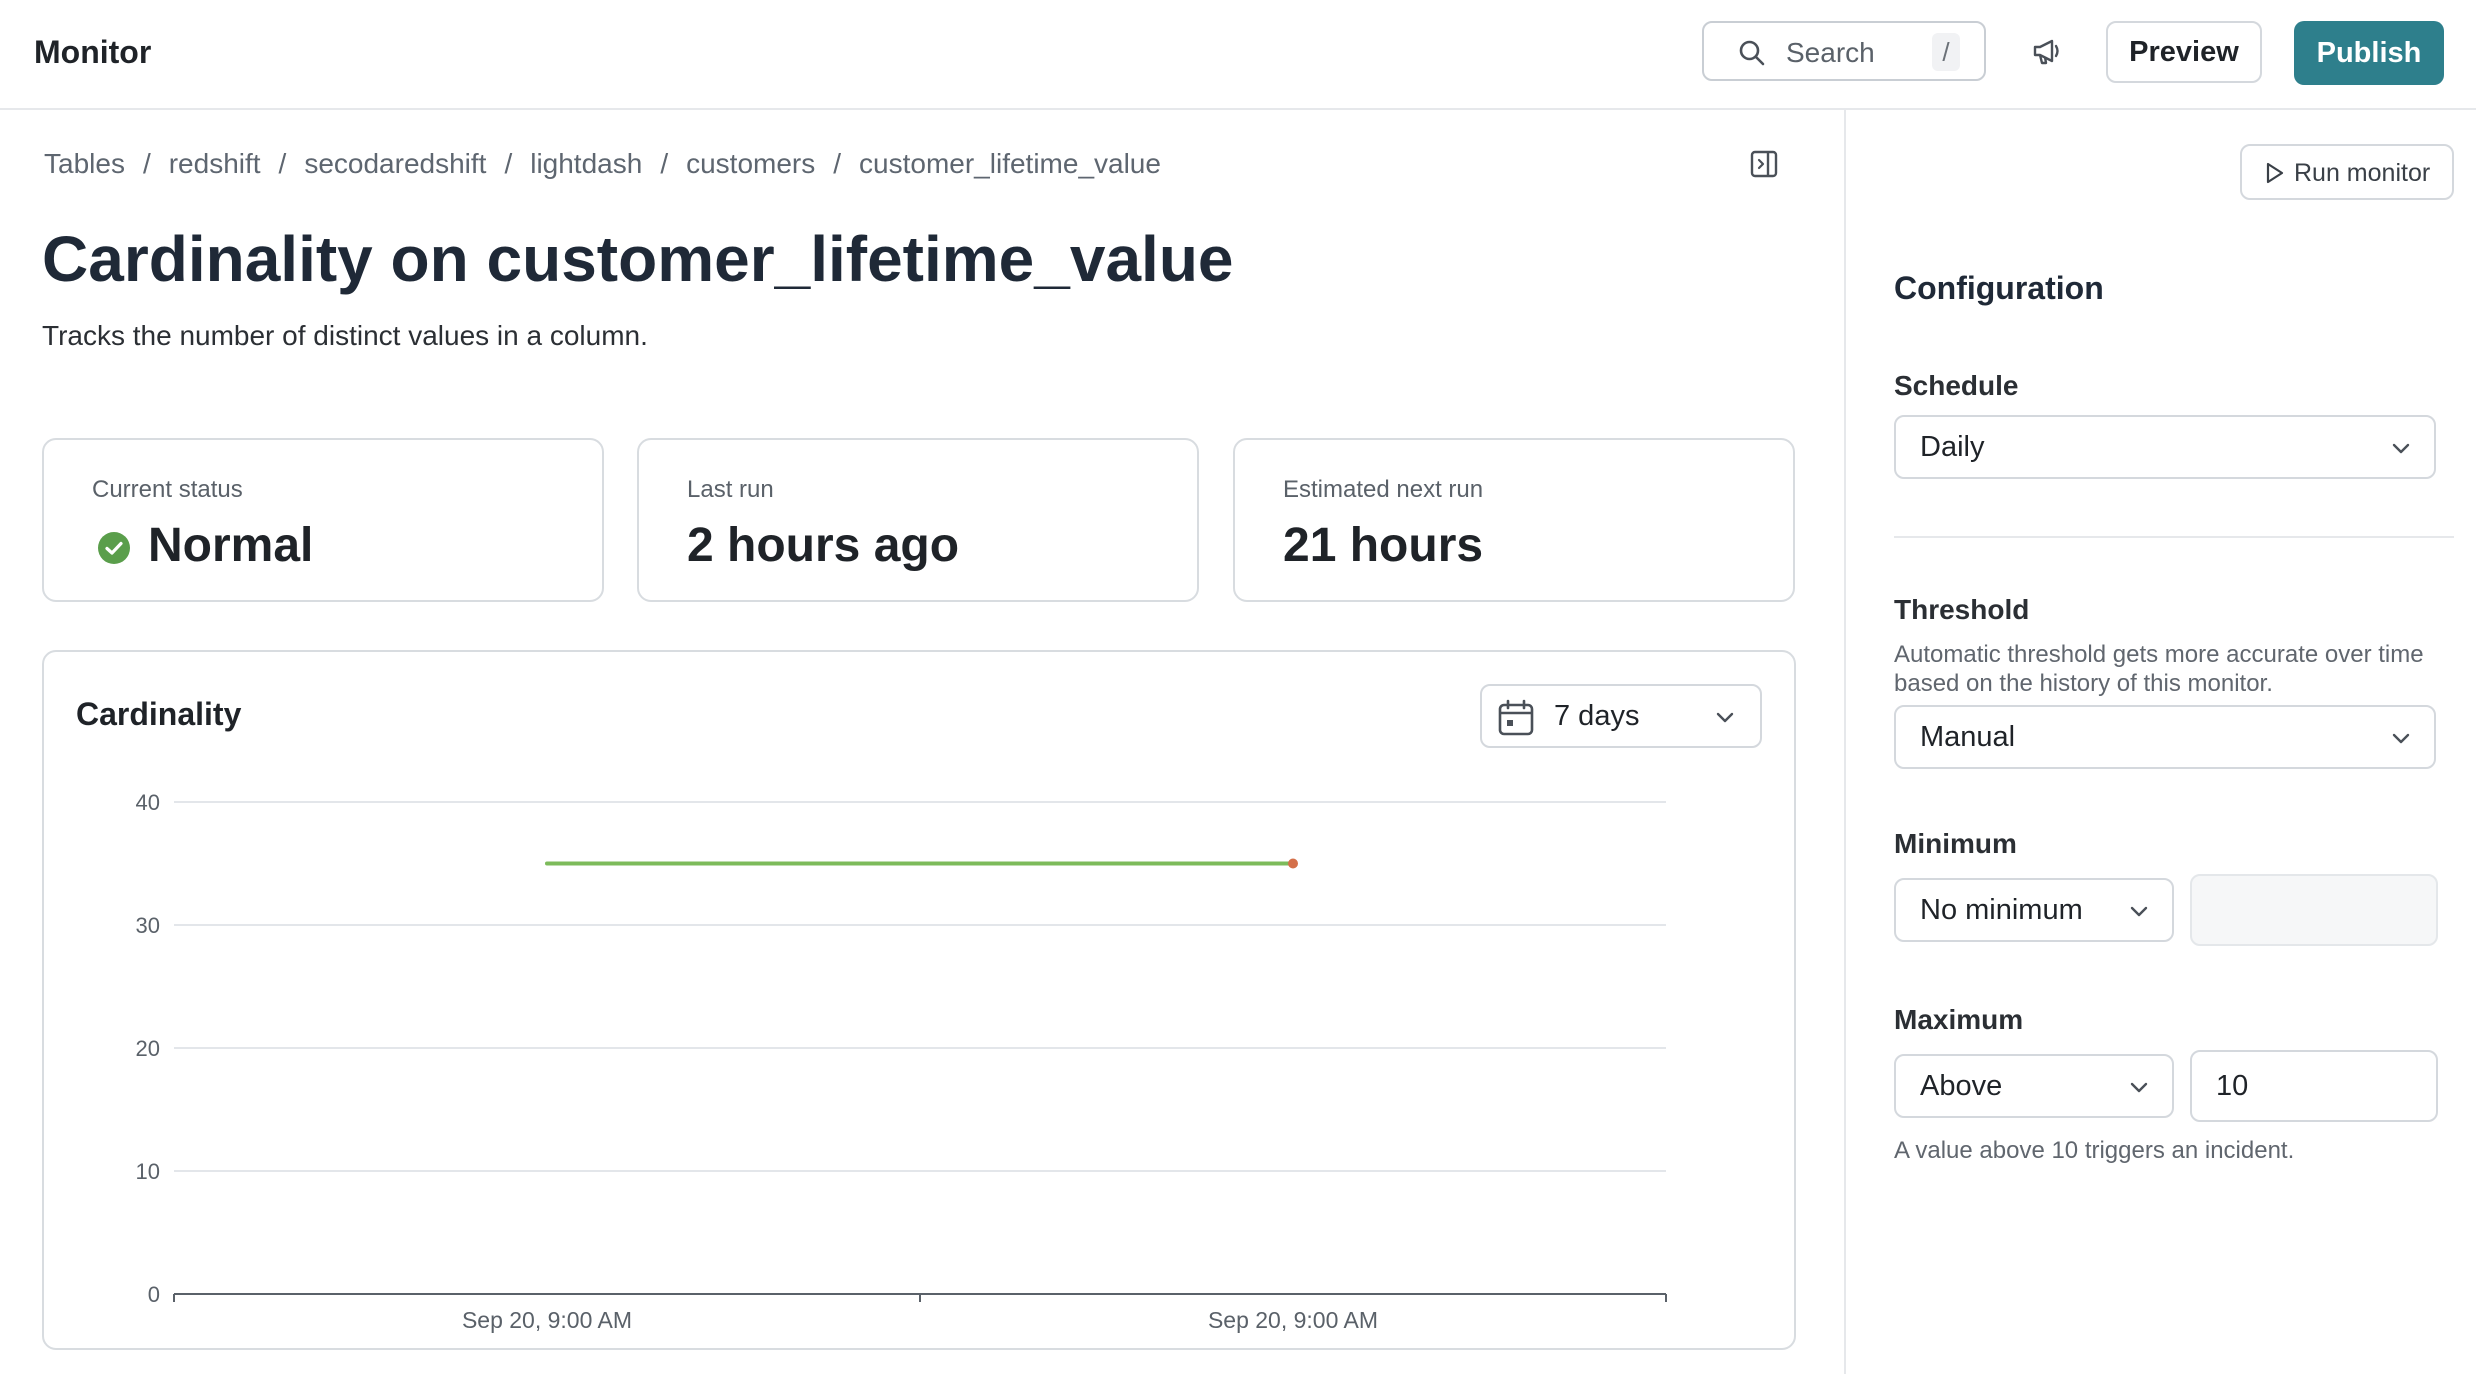 The width and height of the screenshot is (2476, 1374). Describe the element at coordinates (638, 259) in the screenshot. I see `page-title: Cardinality on customer_lifetime_value` at that location.